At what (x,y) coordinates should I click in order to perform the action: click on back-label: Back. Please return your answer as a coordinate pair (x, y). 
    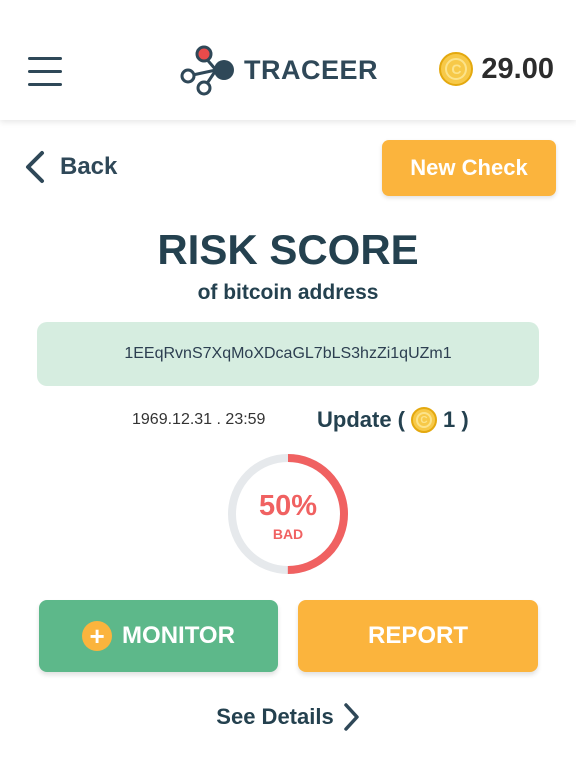
    Looking at the image, I should click on (89, 166).